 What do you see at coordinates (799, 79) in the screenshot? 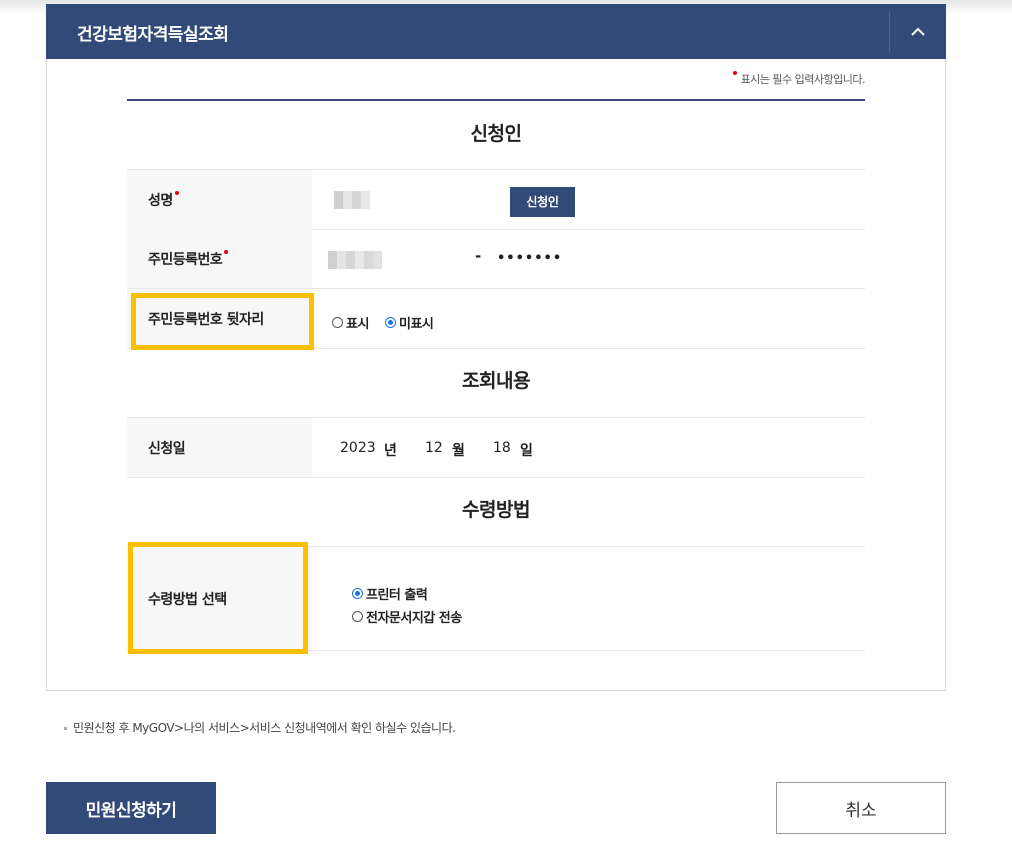
I see `required-note: 표시는 필수 입력사항입니다.` at bounding box center [799, 79].